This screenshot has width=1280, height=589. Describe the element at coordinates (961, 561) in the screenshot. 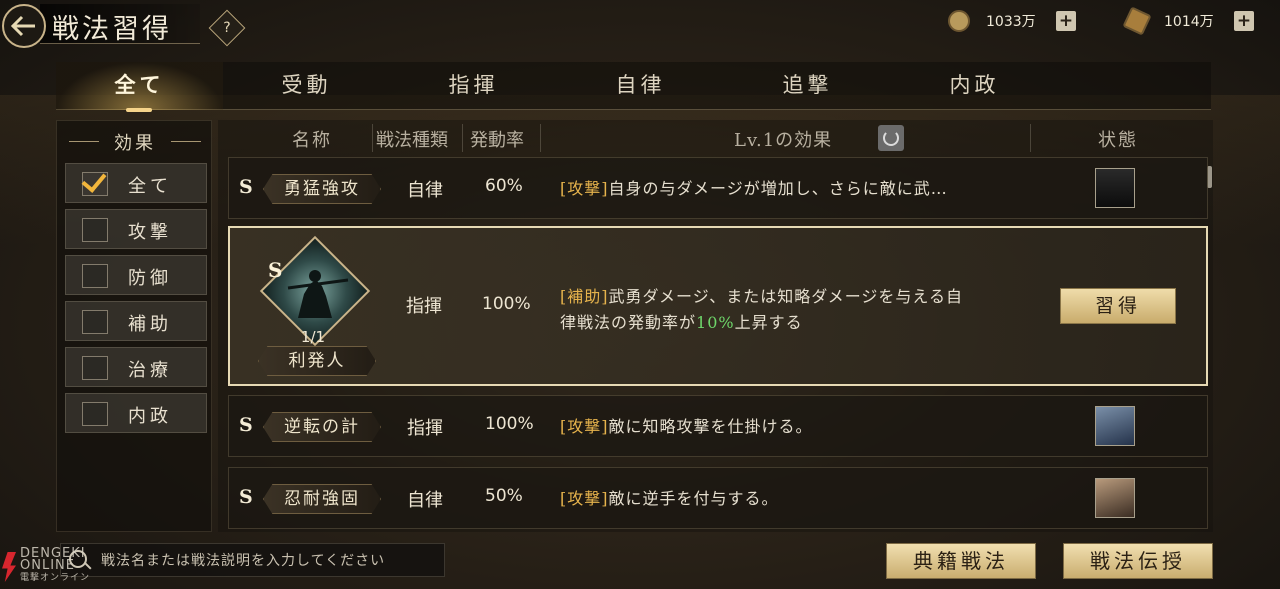

I see `classics-tactics-button: 典籍戦法` at that location.